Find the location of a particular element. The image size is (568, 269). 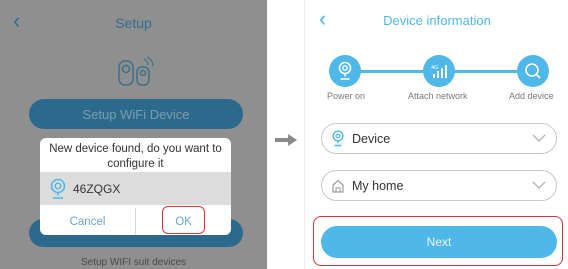

device-name: 46ZQGX is located at coordinates (97, 189).